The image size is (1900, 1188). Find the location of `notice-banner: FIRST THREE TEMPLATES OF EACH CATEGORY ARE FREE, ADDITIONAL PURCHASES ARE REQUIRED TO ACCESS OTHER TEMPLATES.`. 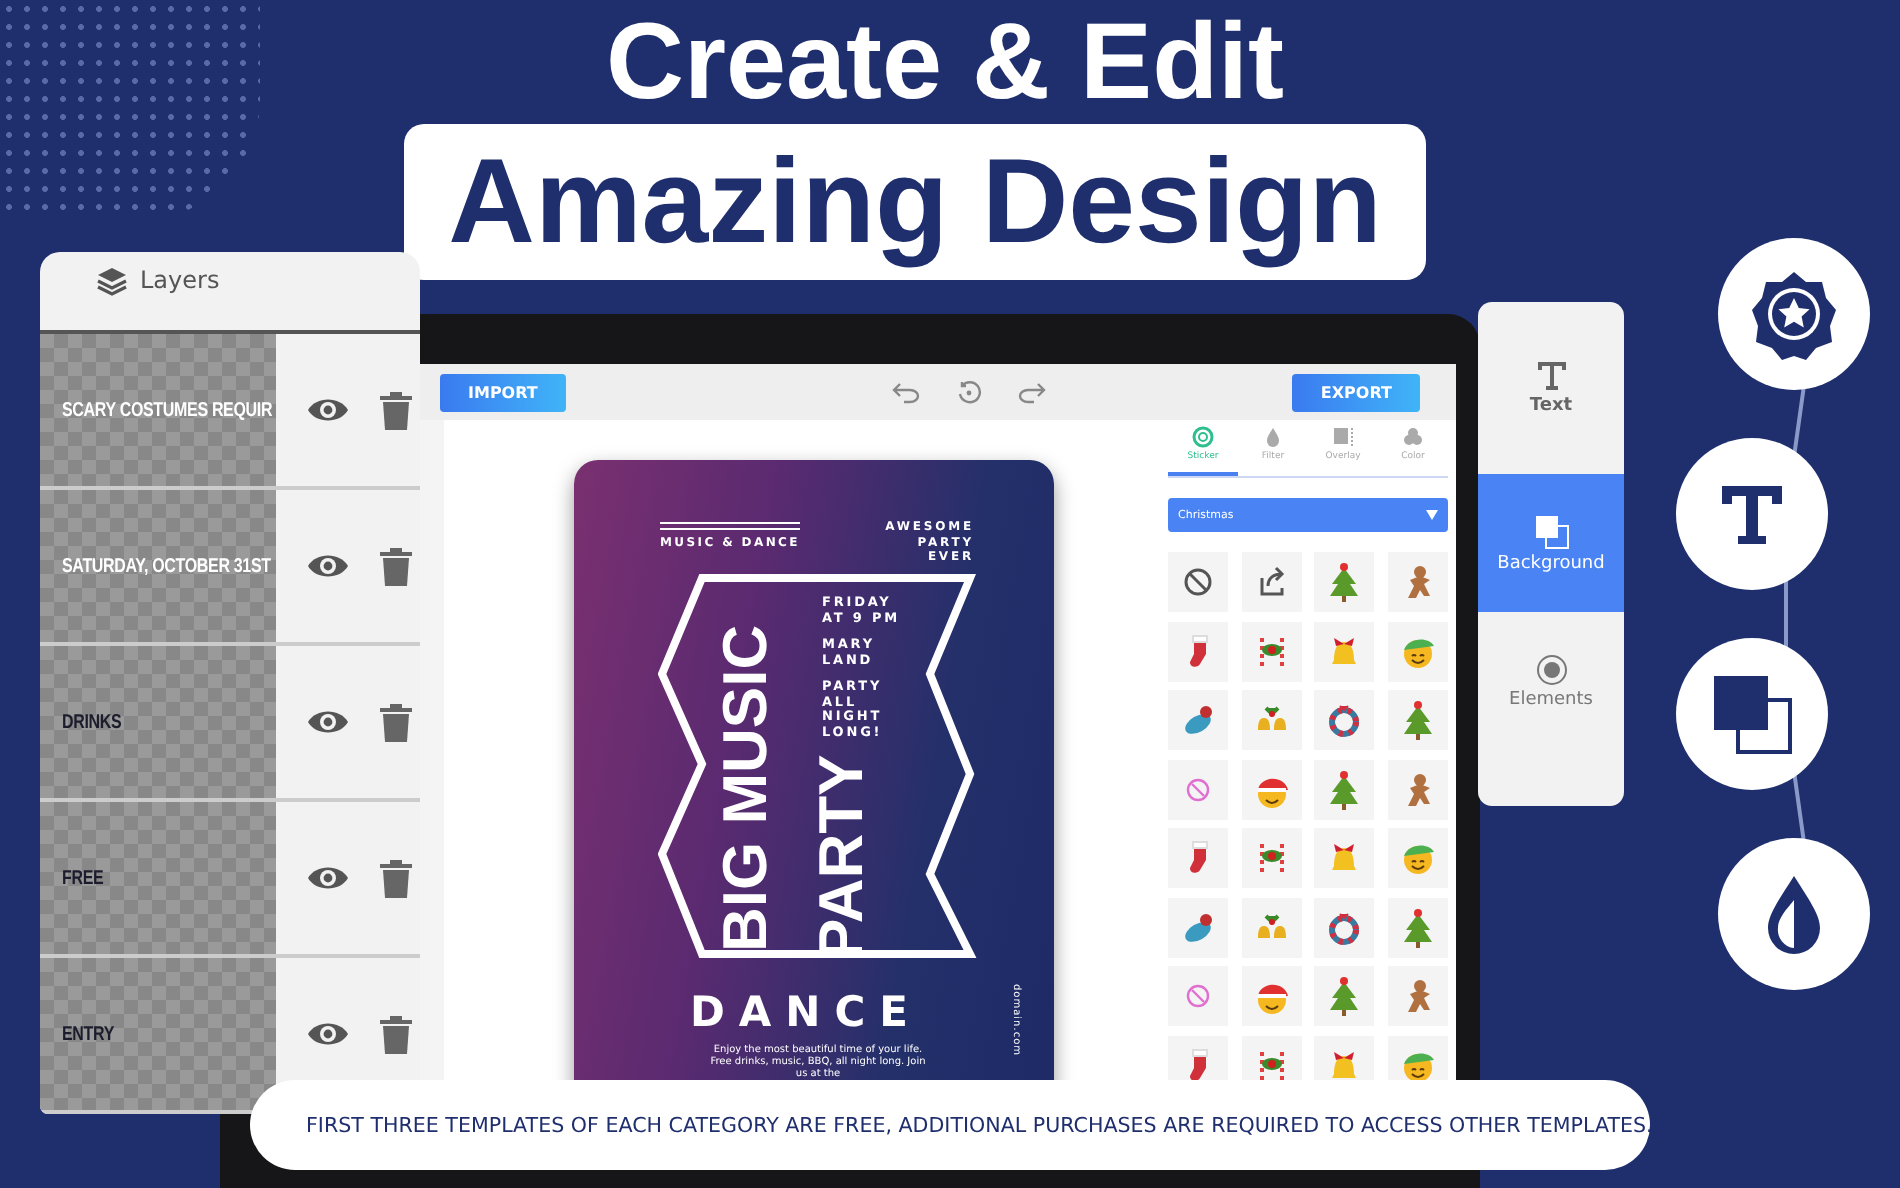

notice-banner: FIRST THREE TEMPLATES OF EACH CATEGORY ARE FREE, ADDITIONAL PURCHASES ARE REQUIRED TO ACCESS OTHER TEMPLATES. is located at coordinates (950, 1125).